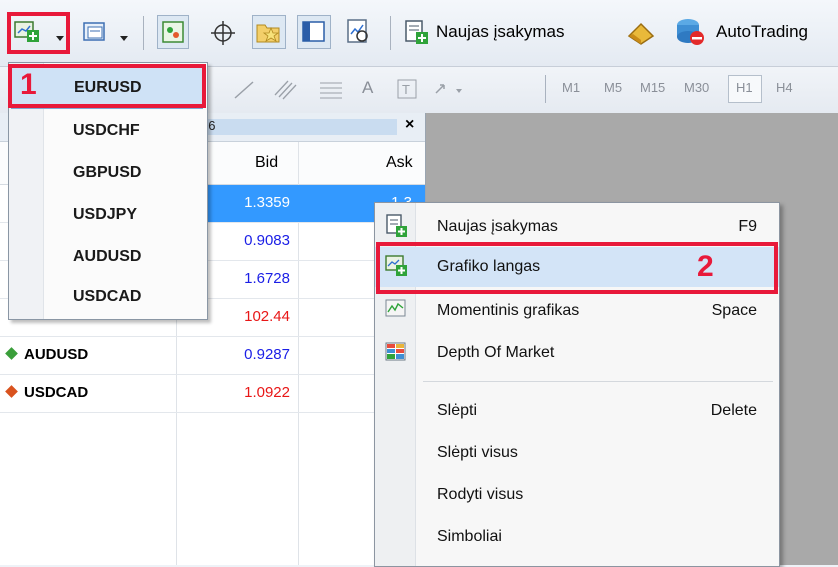 This screenshot has width=838, height=567. I want to click on table-row: AUDUSD 0.9287 0.9, so click(212, 356).